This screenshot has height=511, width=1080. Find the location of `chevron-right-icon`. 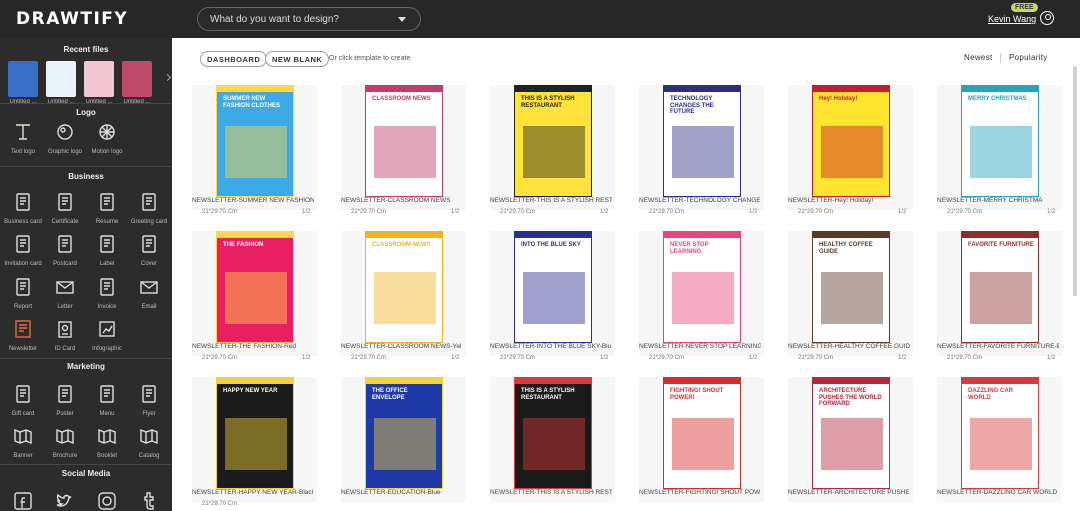

chevron-right-icon is located at coordinates (167, 77).